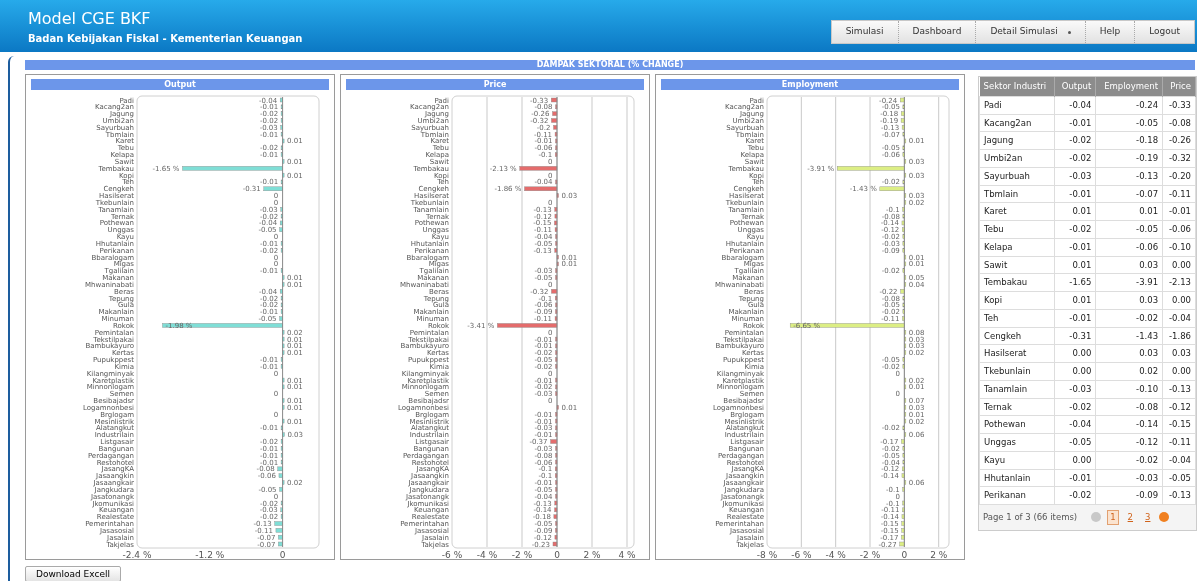 This screenshot has height=581, width=1197. Describe the element at coordinates (1129, 105) in the screenshot. I see `table-cell: -0.24` at that location.